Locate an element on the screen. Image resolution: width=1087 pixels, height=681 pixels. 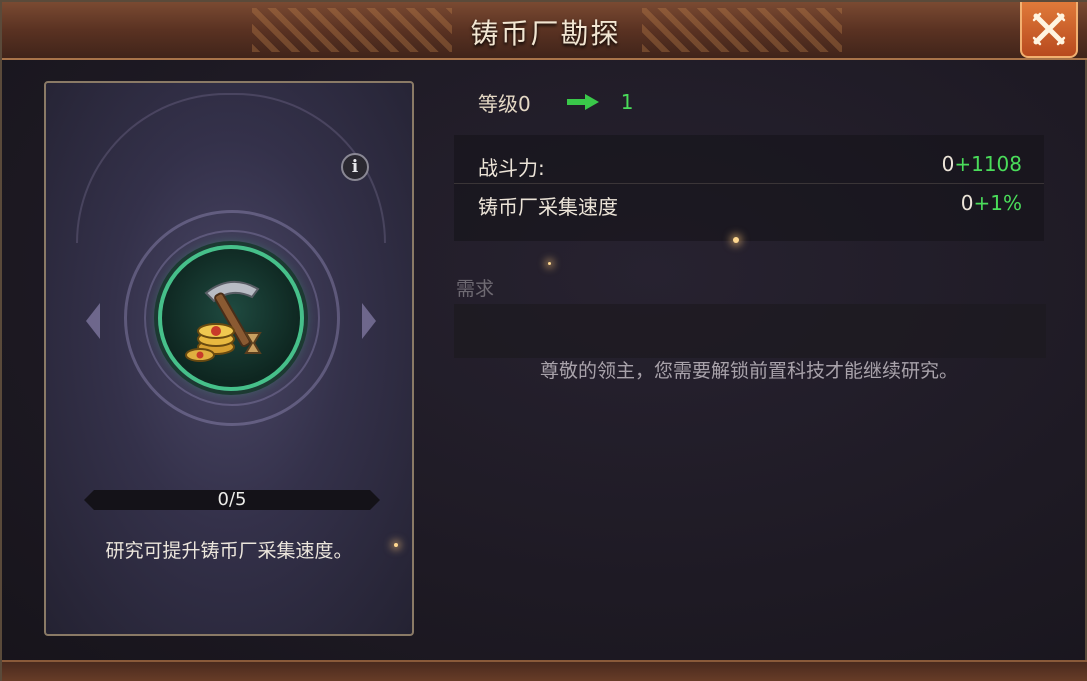
stat-value: 0+1% is located at coordinates (991, 203).